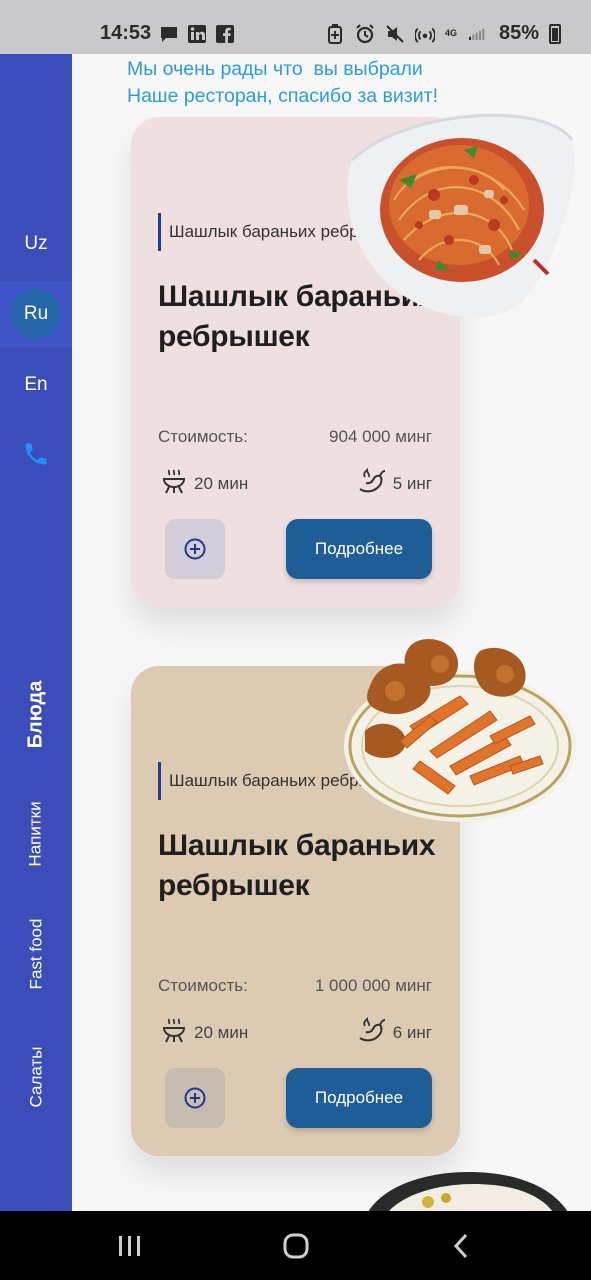 The width and height of the screenshot is (591, 1280). What do you see at coordinates (460, 216) in the screenshot?
I see `pasta-dish-image` at bounding box center [460, 216].